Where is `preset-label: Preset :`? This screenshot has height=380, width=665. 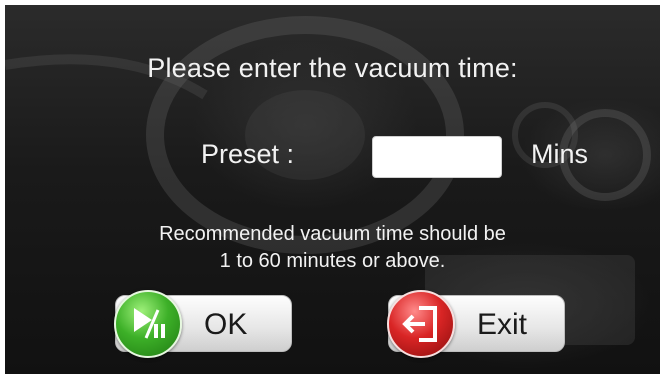
preset-label: Preset : is located at coordinates (248, 154).